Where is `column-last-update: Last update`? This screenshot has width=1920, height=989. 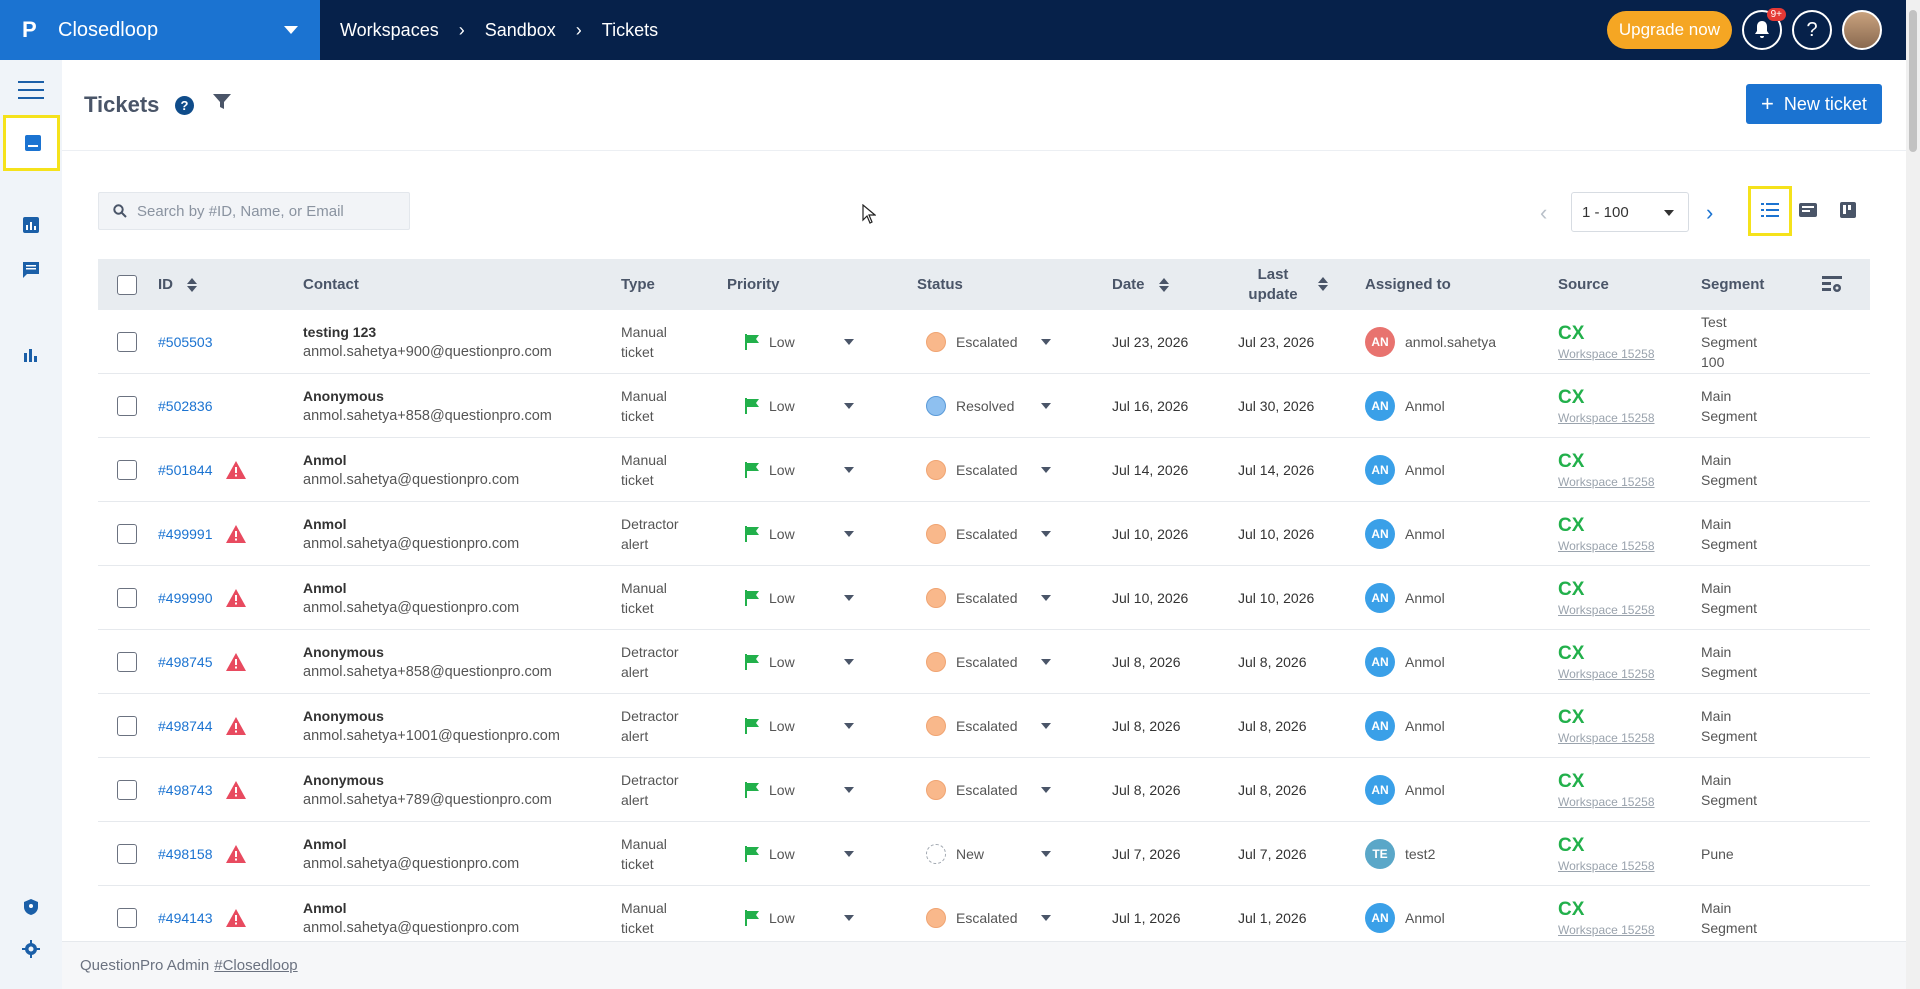 column-last-update: Last update is located at coordinates (1273, 285).